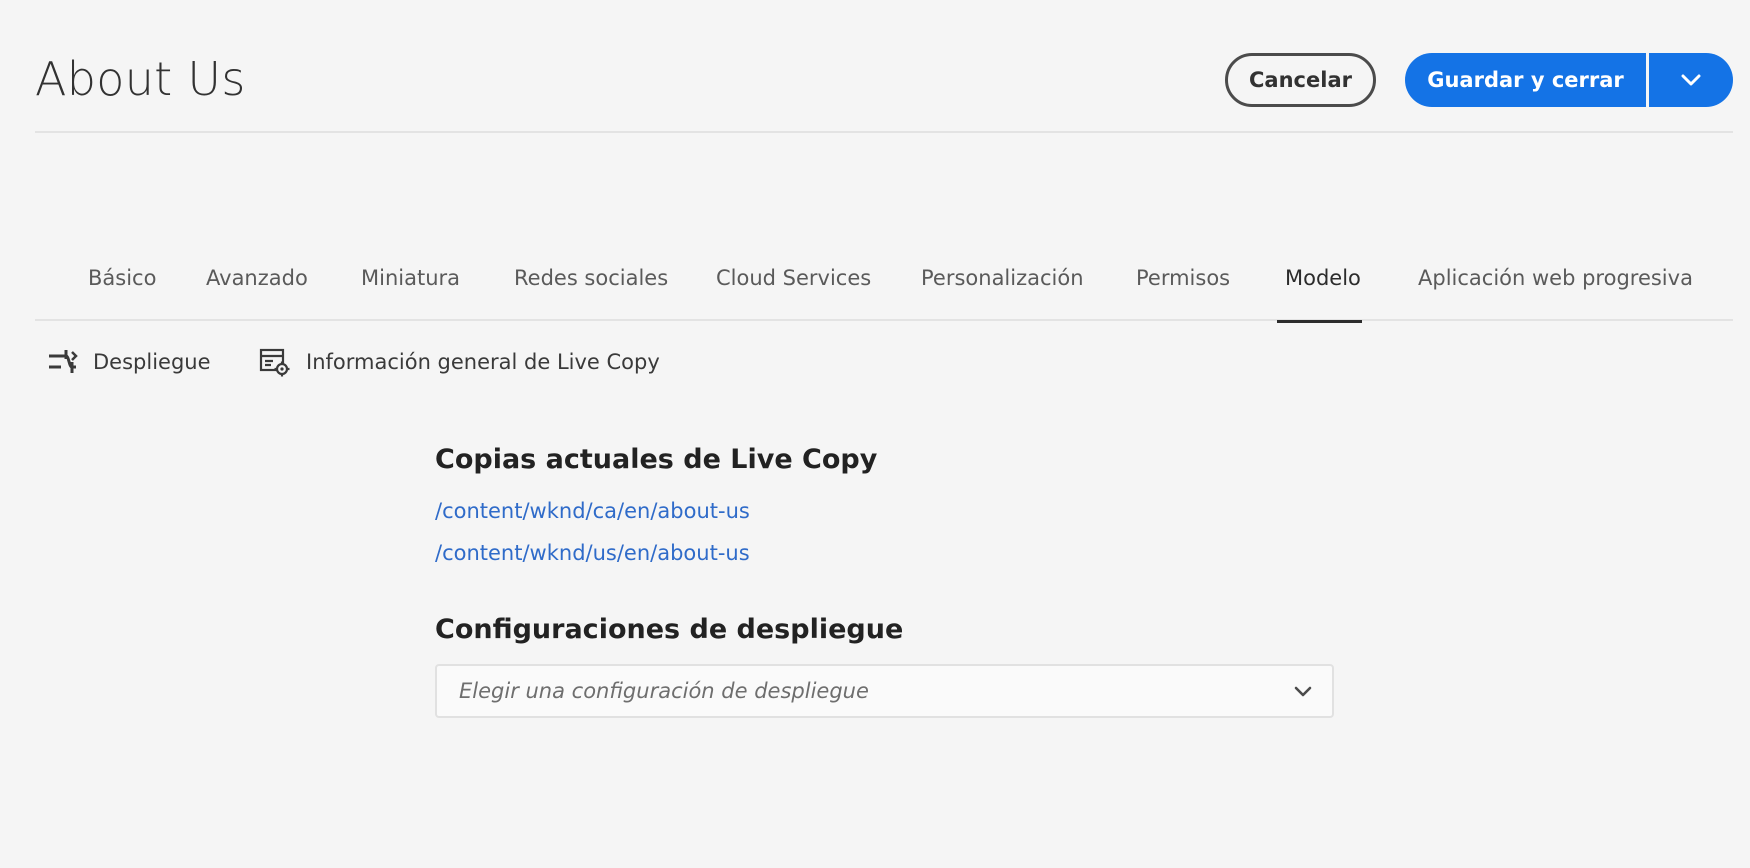 The width and height of the screenshot is (1750, 868). I want to click on page-header: About Us Cancelar Guardar y cerrar, so click(884, 66).